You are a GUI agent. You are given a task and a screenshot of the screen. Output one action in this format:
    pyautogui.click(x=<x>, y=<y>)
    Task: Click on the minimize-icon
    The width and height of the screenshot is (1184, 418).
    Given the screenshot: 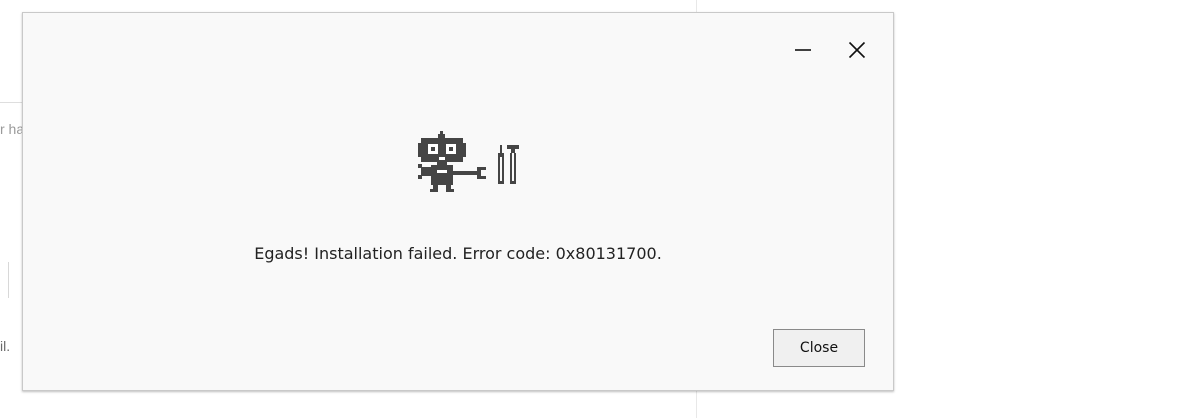 What is the action you would take?
    pyautogui.click(x=803, y=50)
    